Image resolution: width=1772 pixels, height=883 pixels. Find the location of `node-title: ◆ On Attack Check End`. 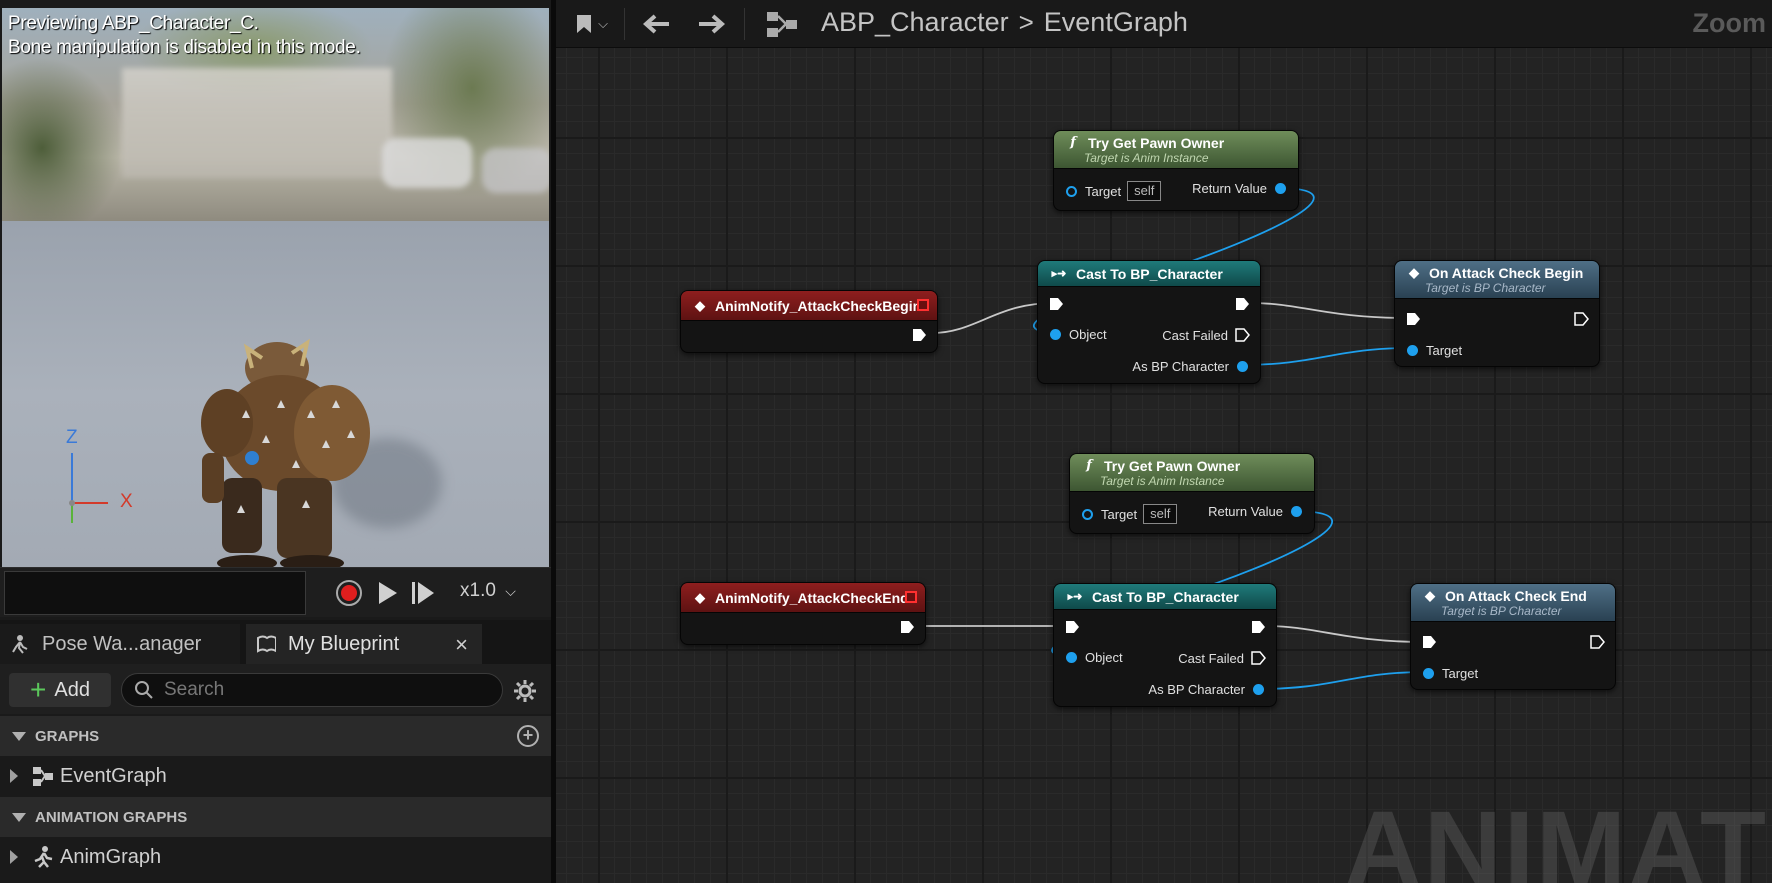

node-title: ◆ On Attack Check End is located at coordinates (1519, 596).